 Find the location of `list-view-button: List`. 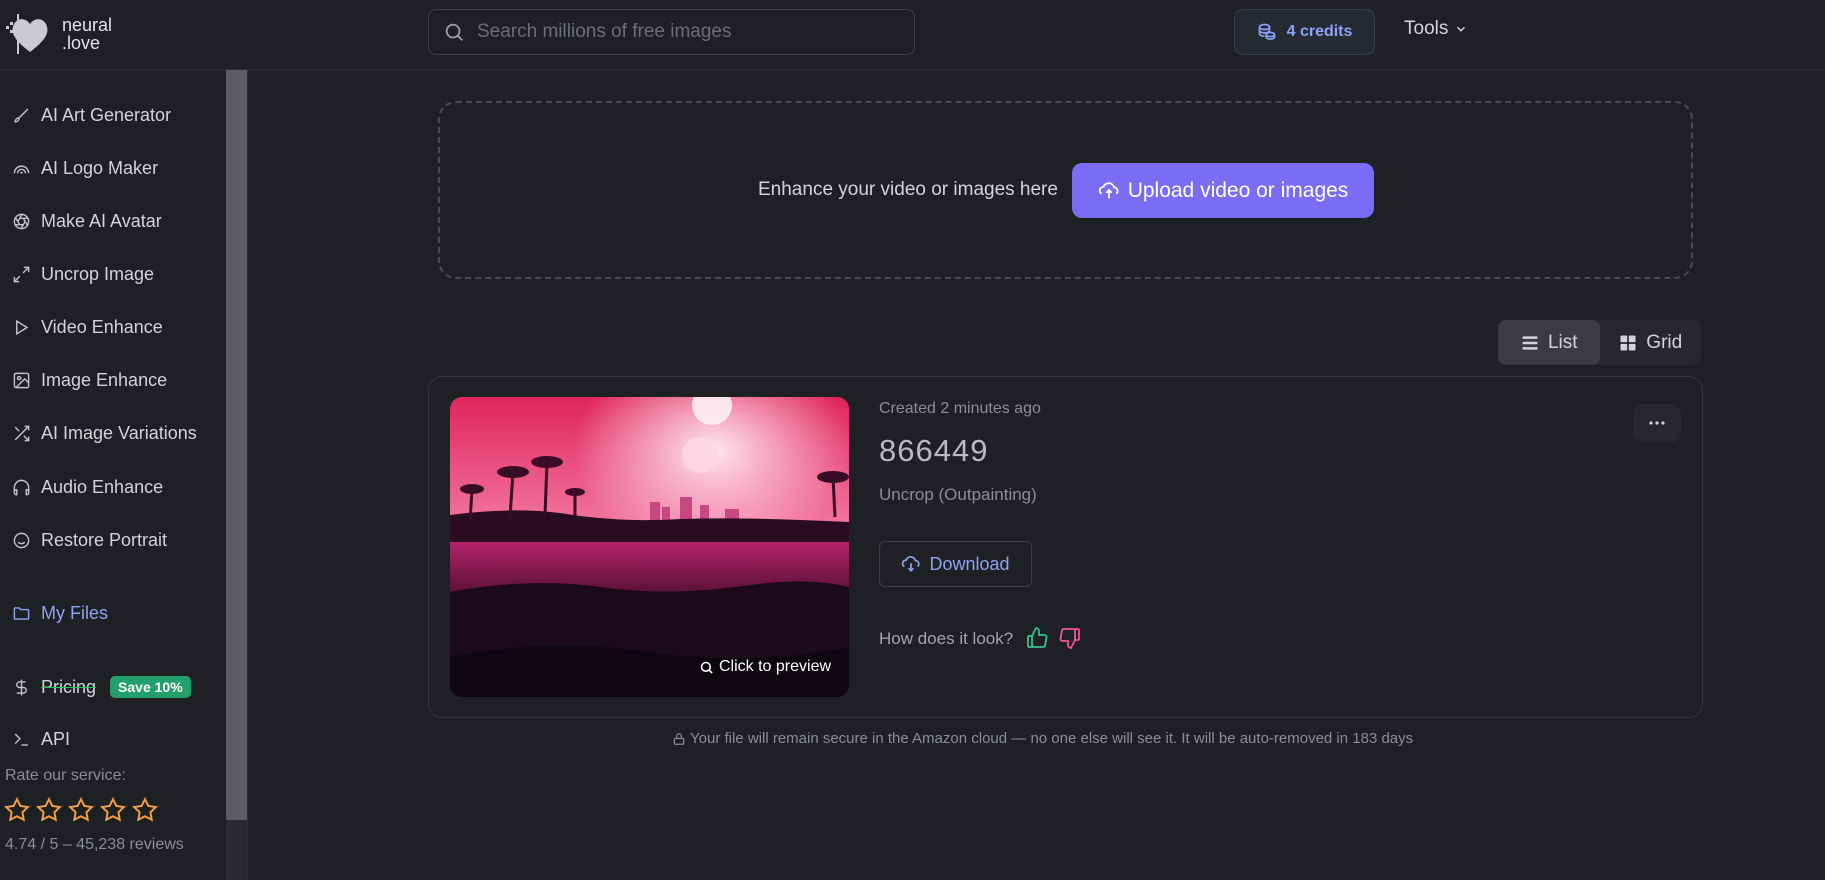

list-view-button: List is located at coordinates (1549, 342).